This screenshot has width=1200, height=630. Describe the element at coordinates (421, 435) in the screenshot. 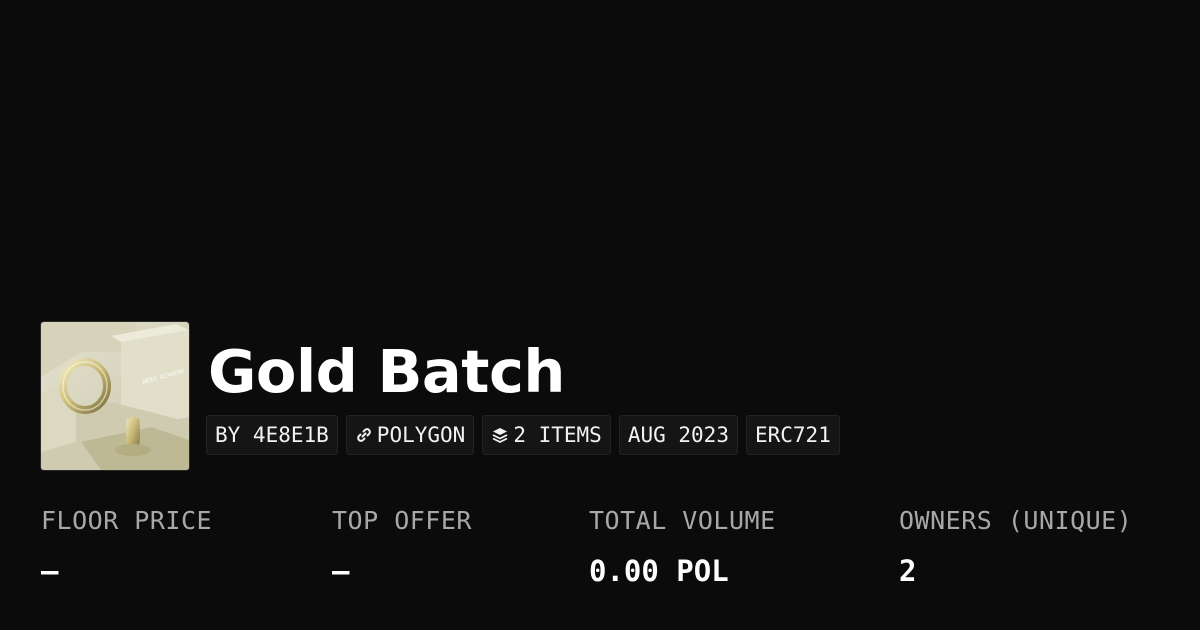

I see `chain-label: POLYGON` at that location.